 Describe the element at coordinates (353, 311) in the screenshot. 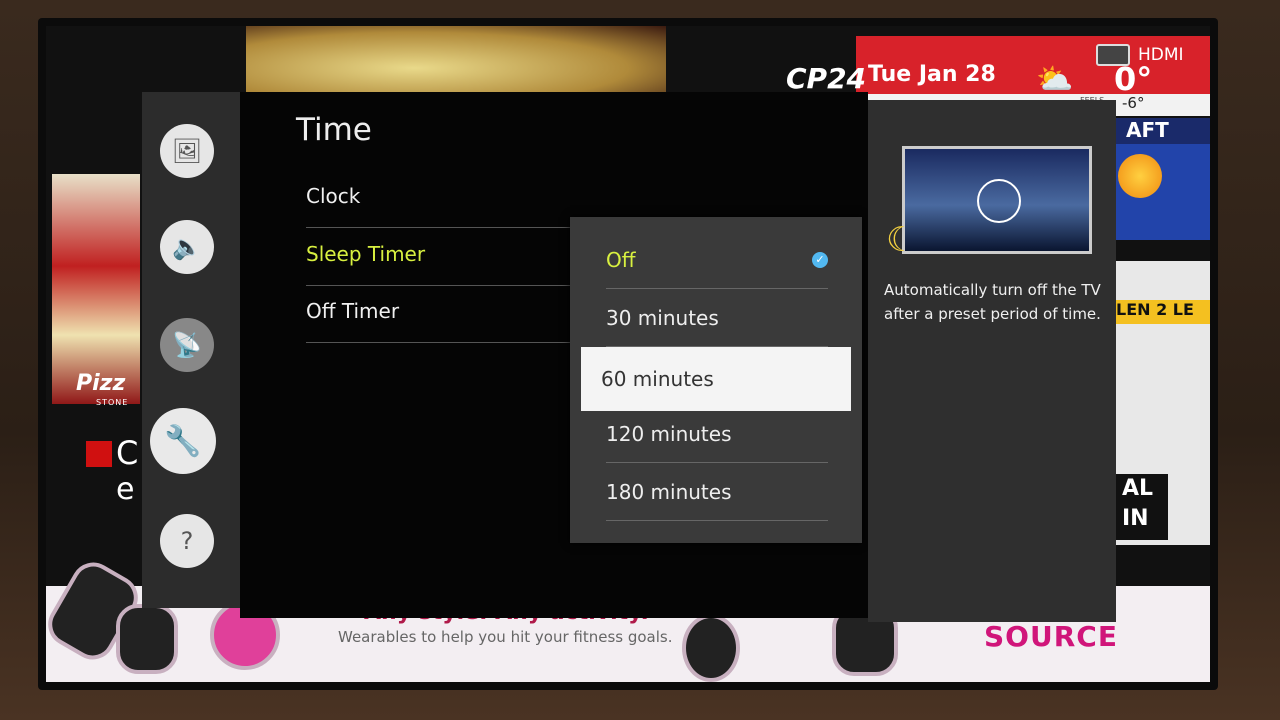

I see `menu-item-label: Off Timer` at that location.